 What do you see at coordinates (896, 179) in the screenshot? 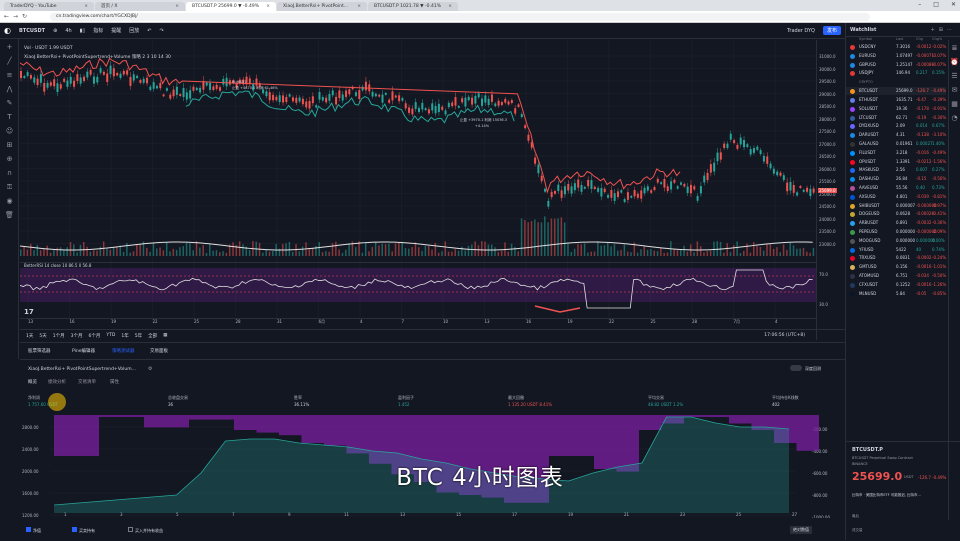
I see `watchlist-row: DASHUSD 26.84 -0.15 -0.56%` at bounding box center [896, 179].